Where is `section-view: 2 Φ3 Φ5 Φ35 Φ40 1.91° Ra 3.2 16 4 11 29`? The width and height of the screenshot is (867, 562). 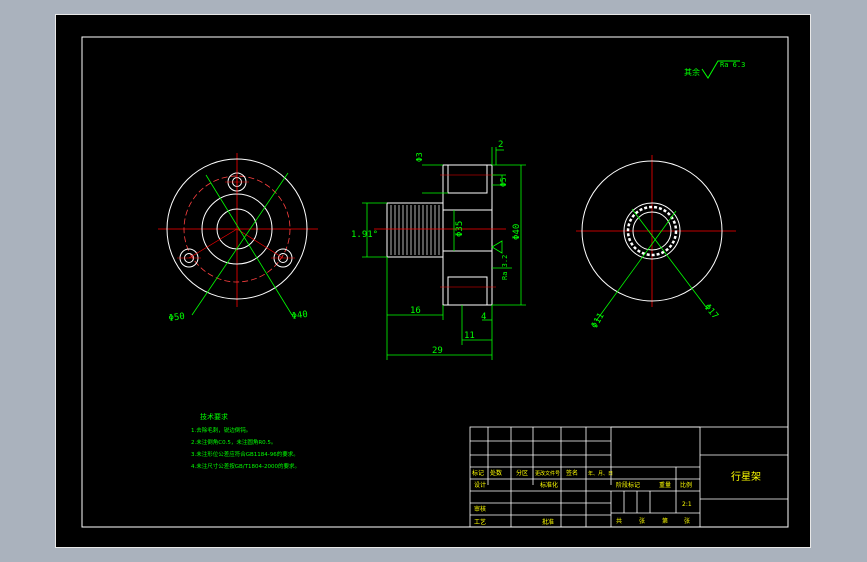
section-view: 2 Φ3 Φ5 Φ35 Φ40 1.91° Ra 3.2 16 4 11 29 is located at coordinates (438, 250).